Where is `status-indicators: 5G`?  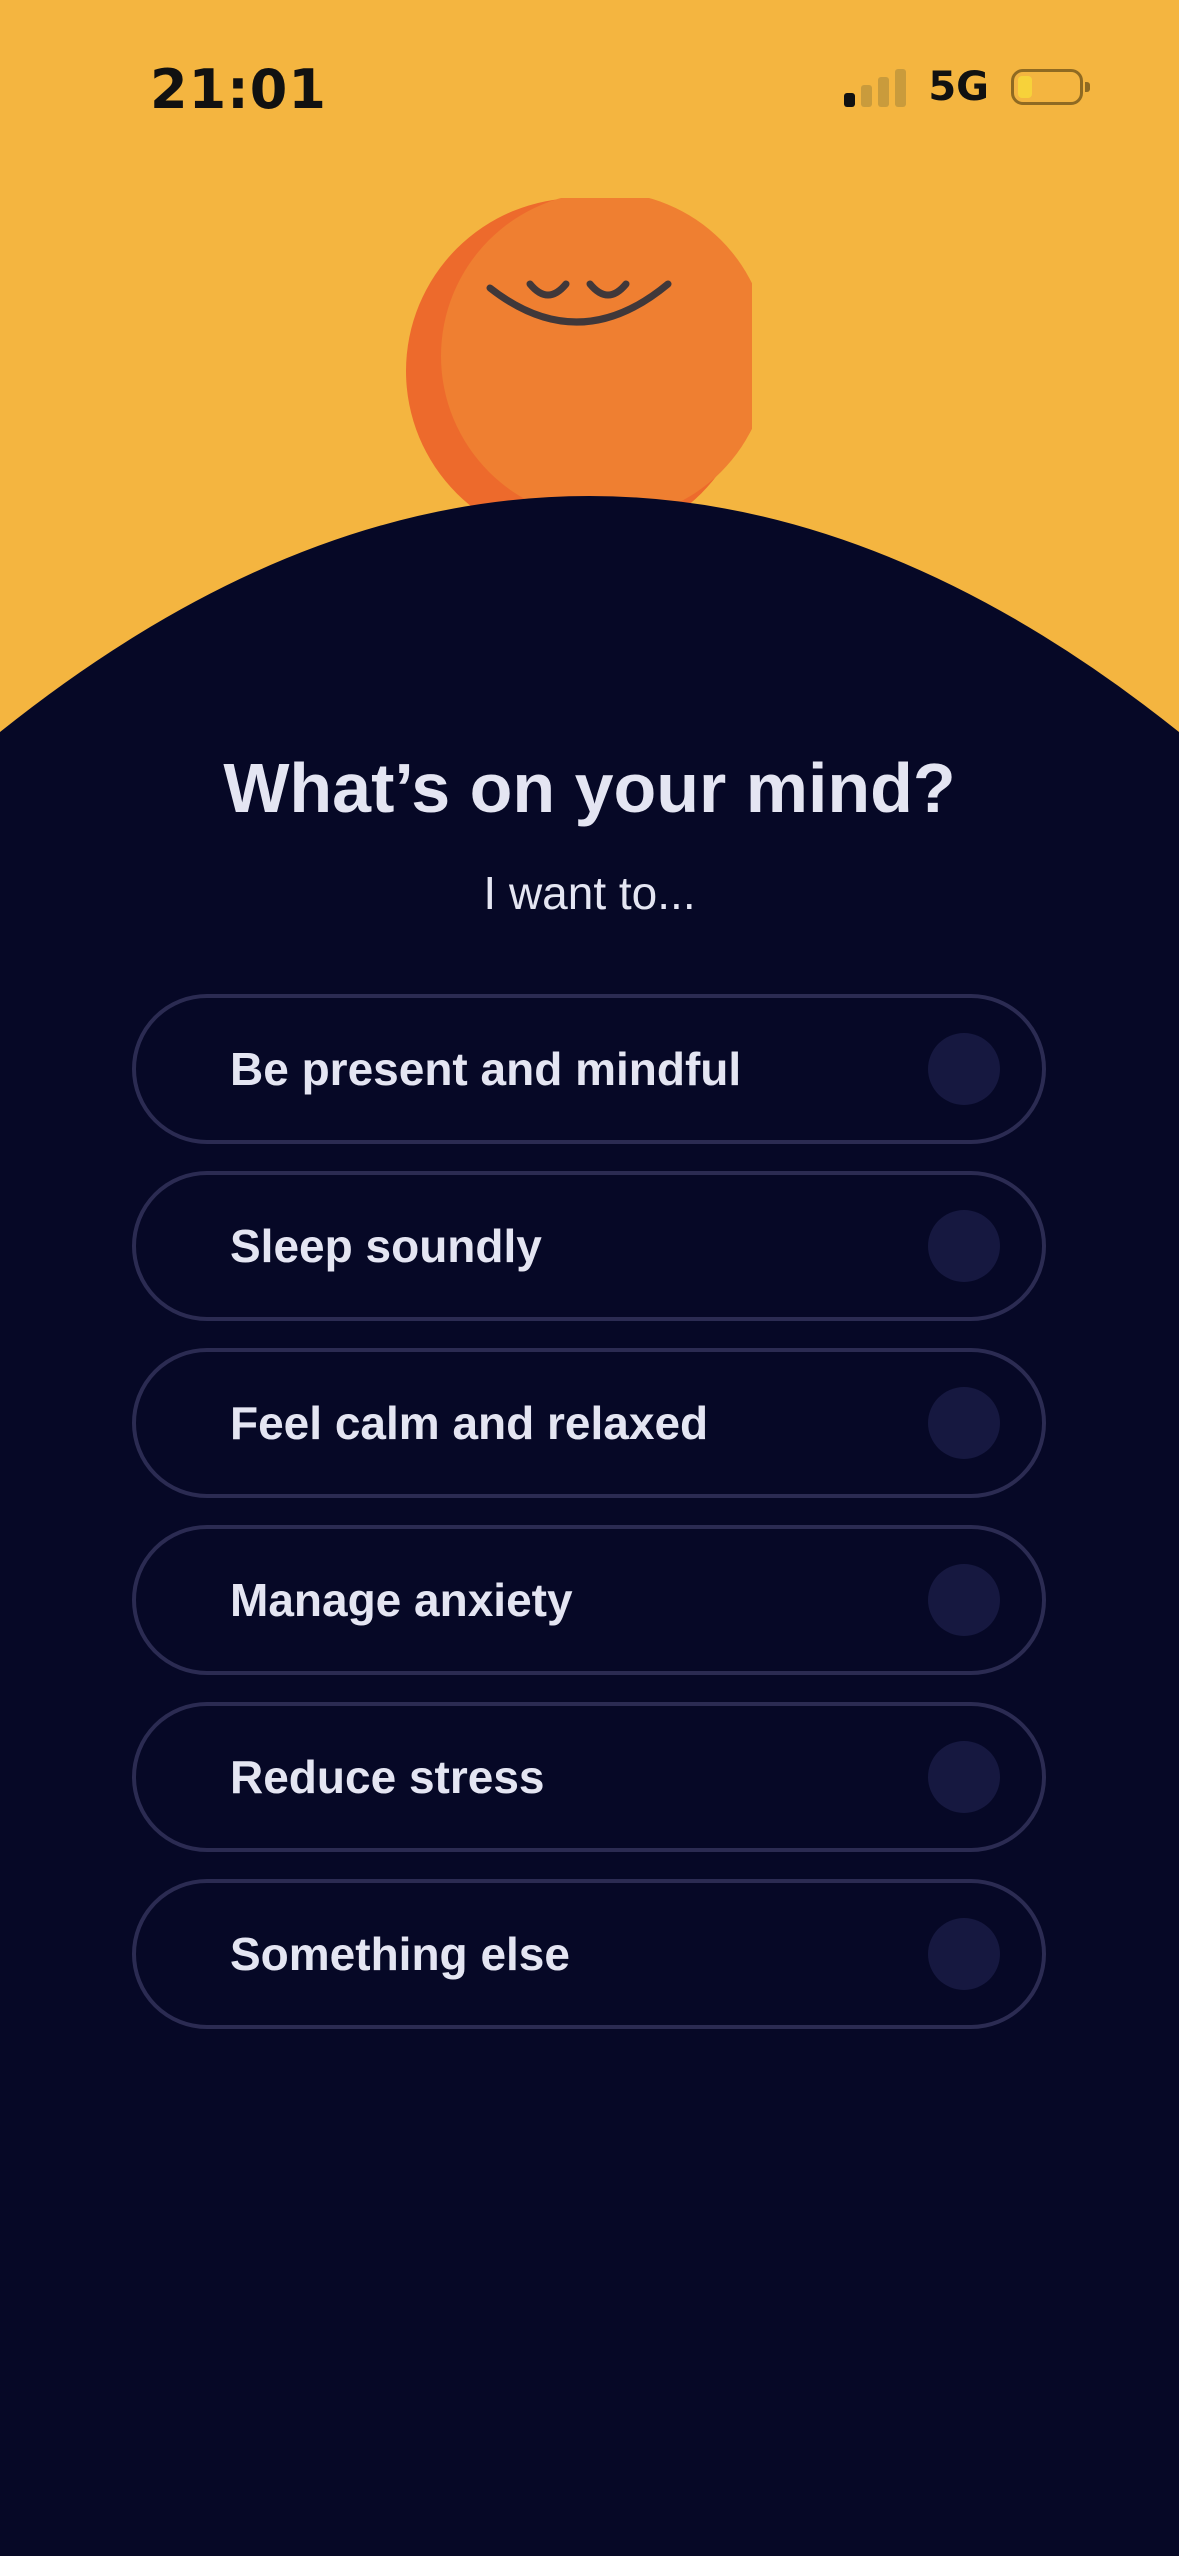 status-indicators: 5G is located at coordinates (967, 87).